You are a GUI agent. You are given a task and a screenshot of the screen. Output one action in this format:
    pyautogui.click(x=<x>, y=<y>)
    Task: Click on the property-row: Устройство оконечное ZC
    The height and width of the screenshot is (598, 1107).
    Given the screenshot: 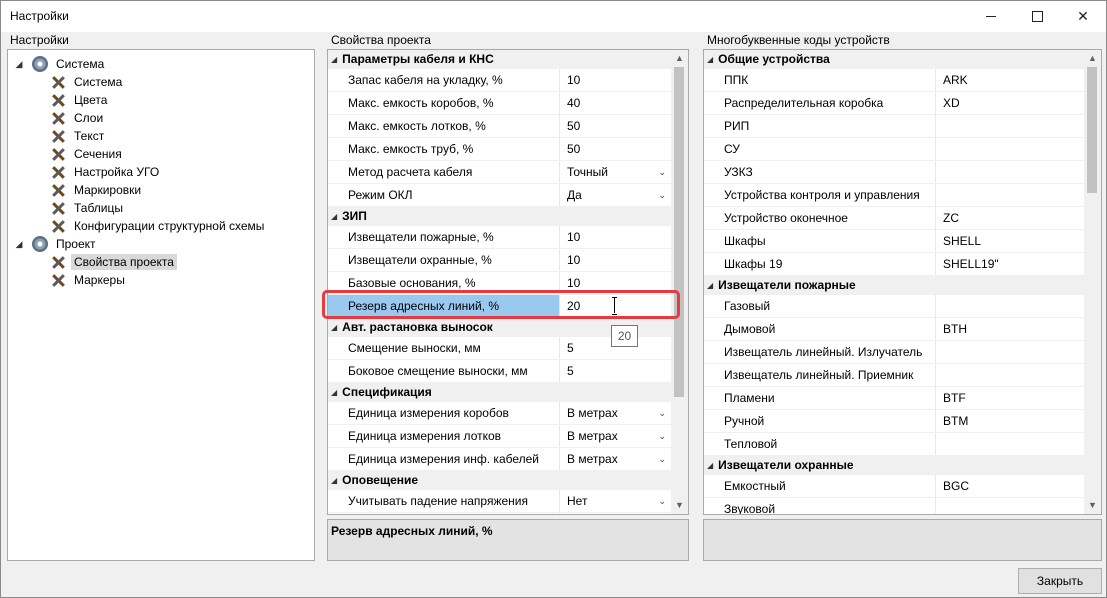 What is the action you would take?
    pyautogui.click(x=895, y=218)
    